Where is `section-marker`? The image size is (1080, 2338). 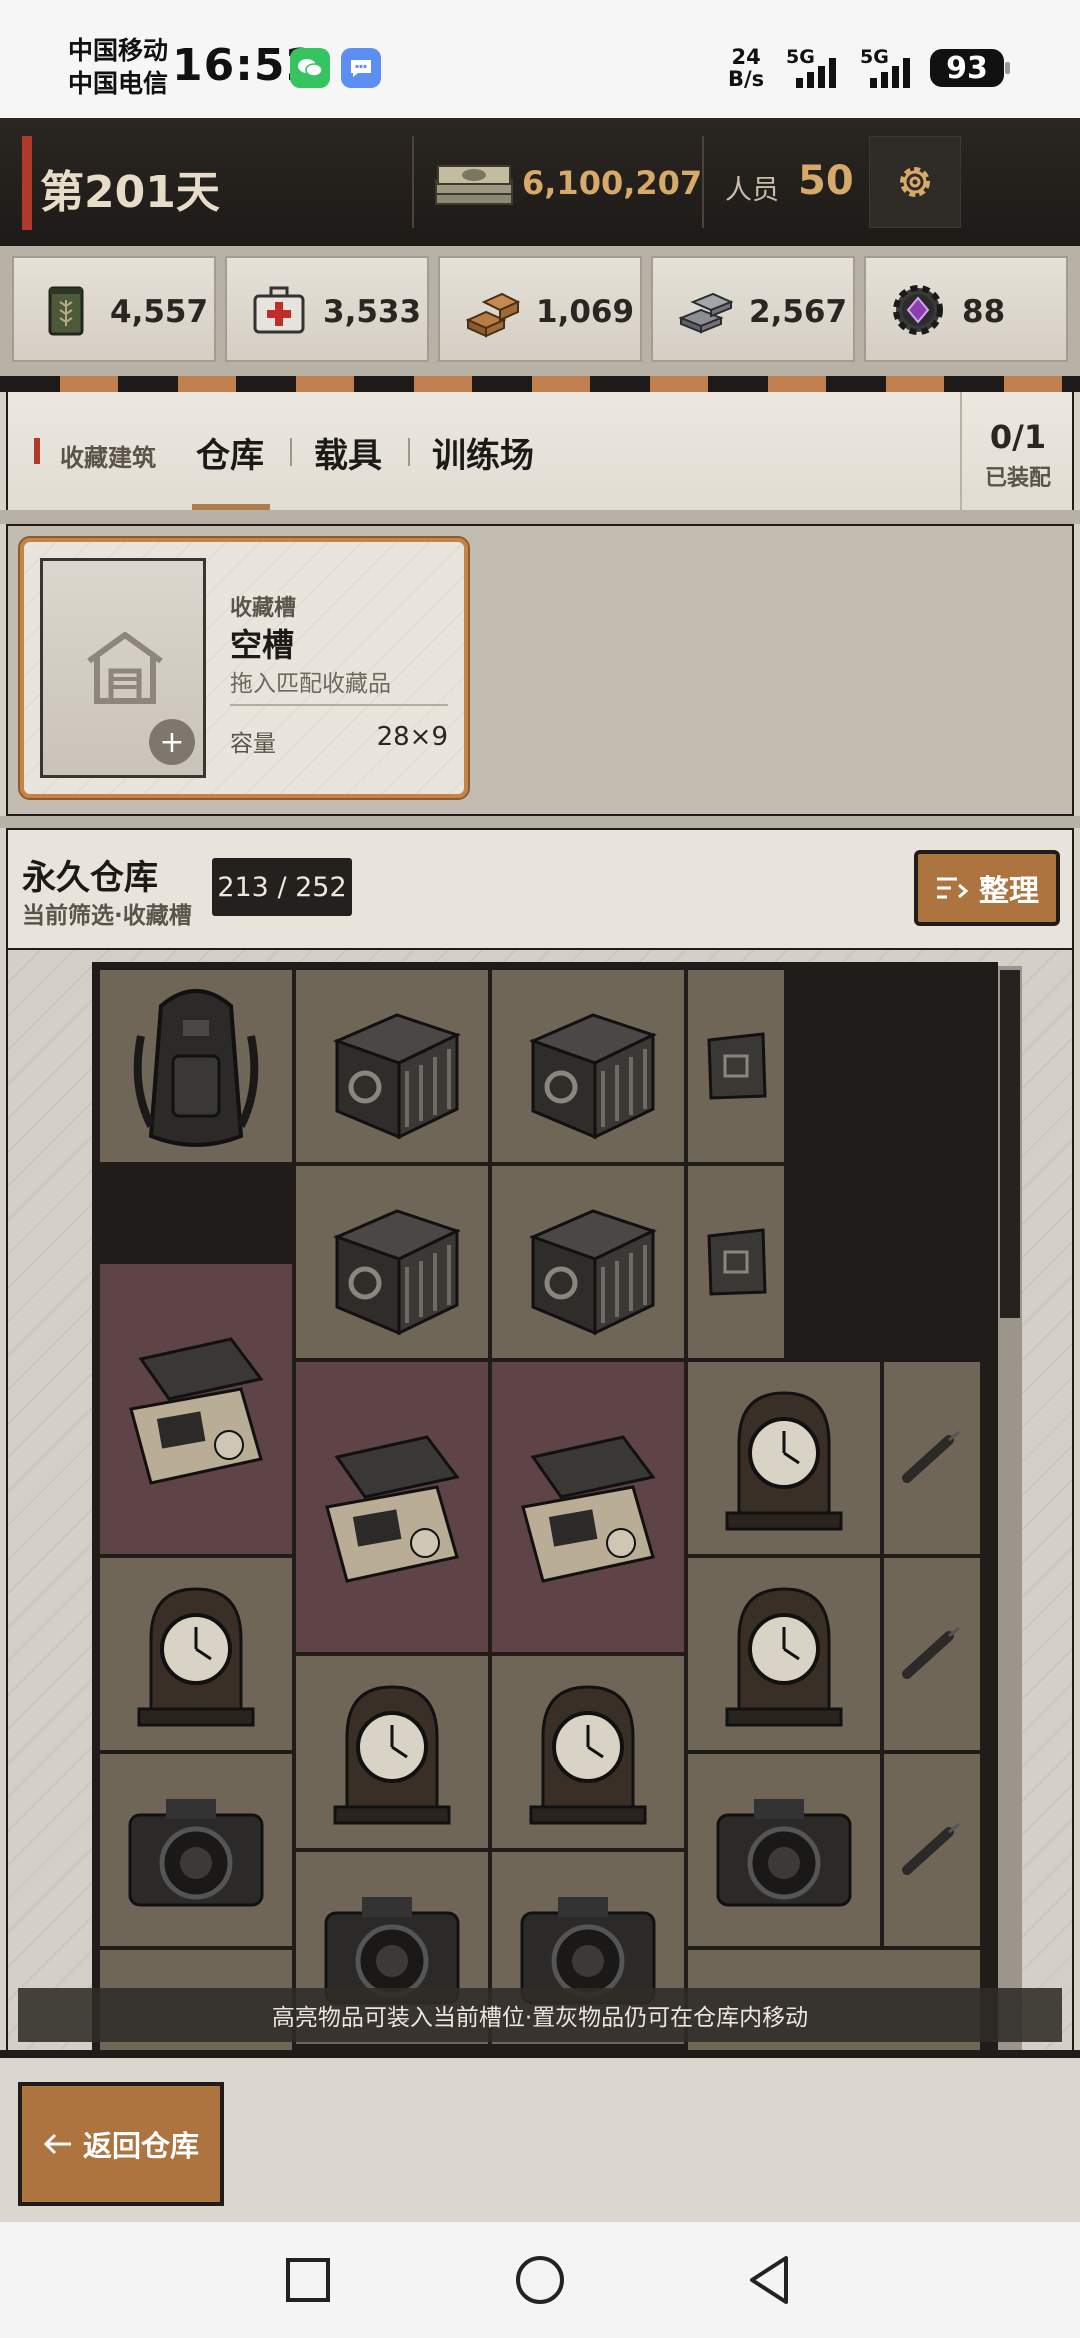
section-marker is located at coordinates (37, 451).